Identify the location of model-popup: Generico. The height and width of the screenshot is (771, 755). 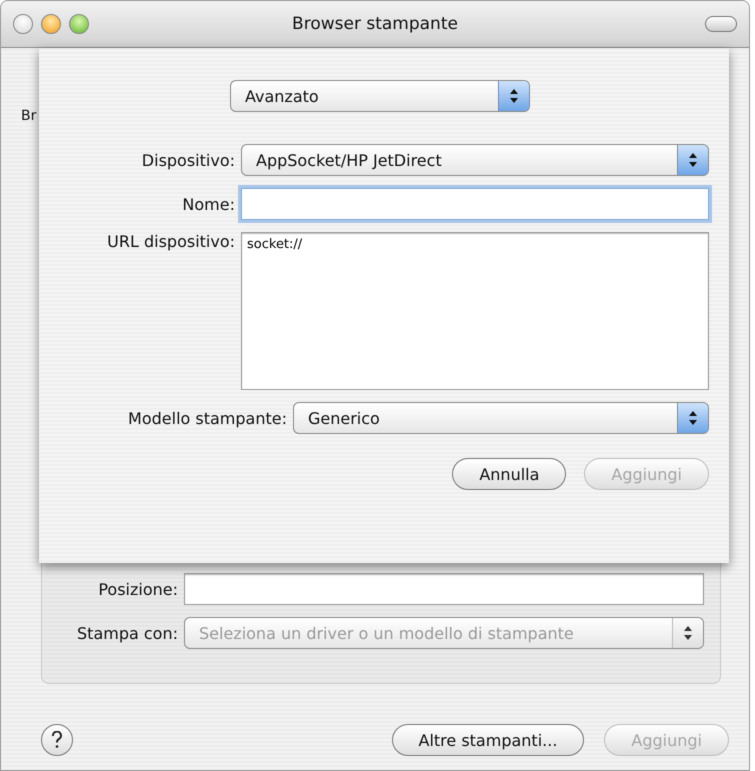
(501, 418).